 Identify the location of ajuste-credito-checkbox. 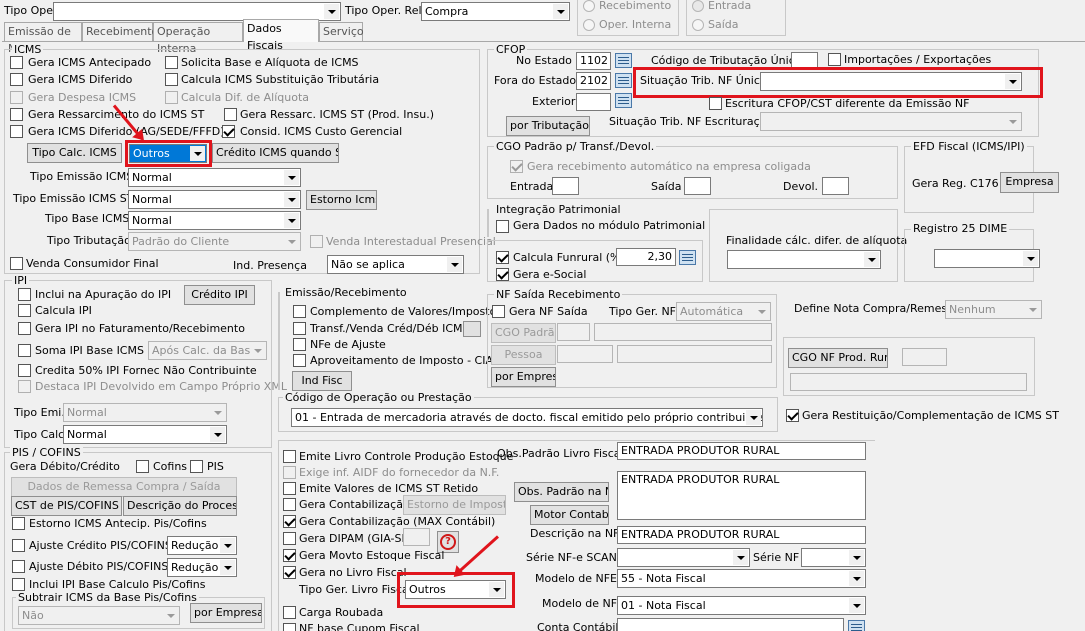
(18, 545).